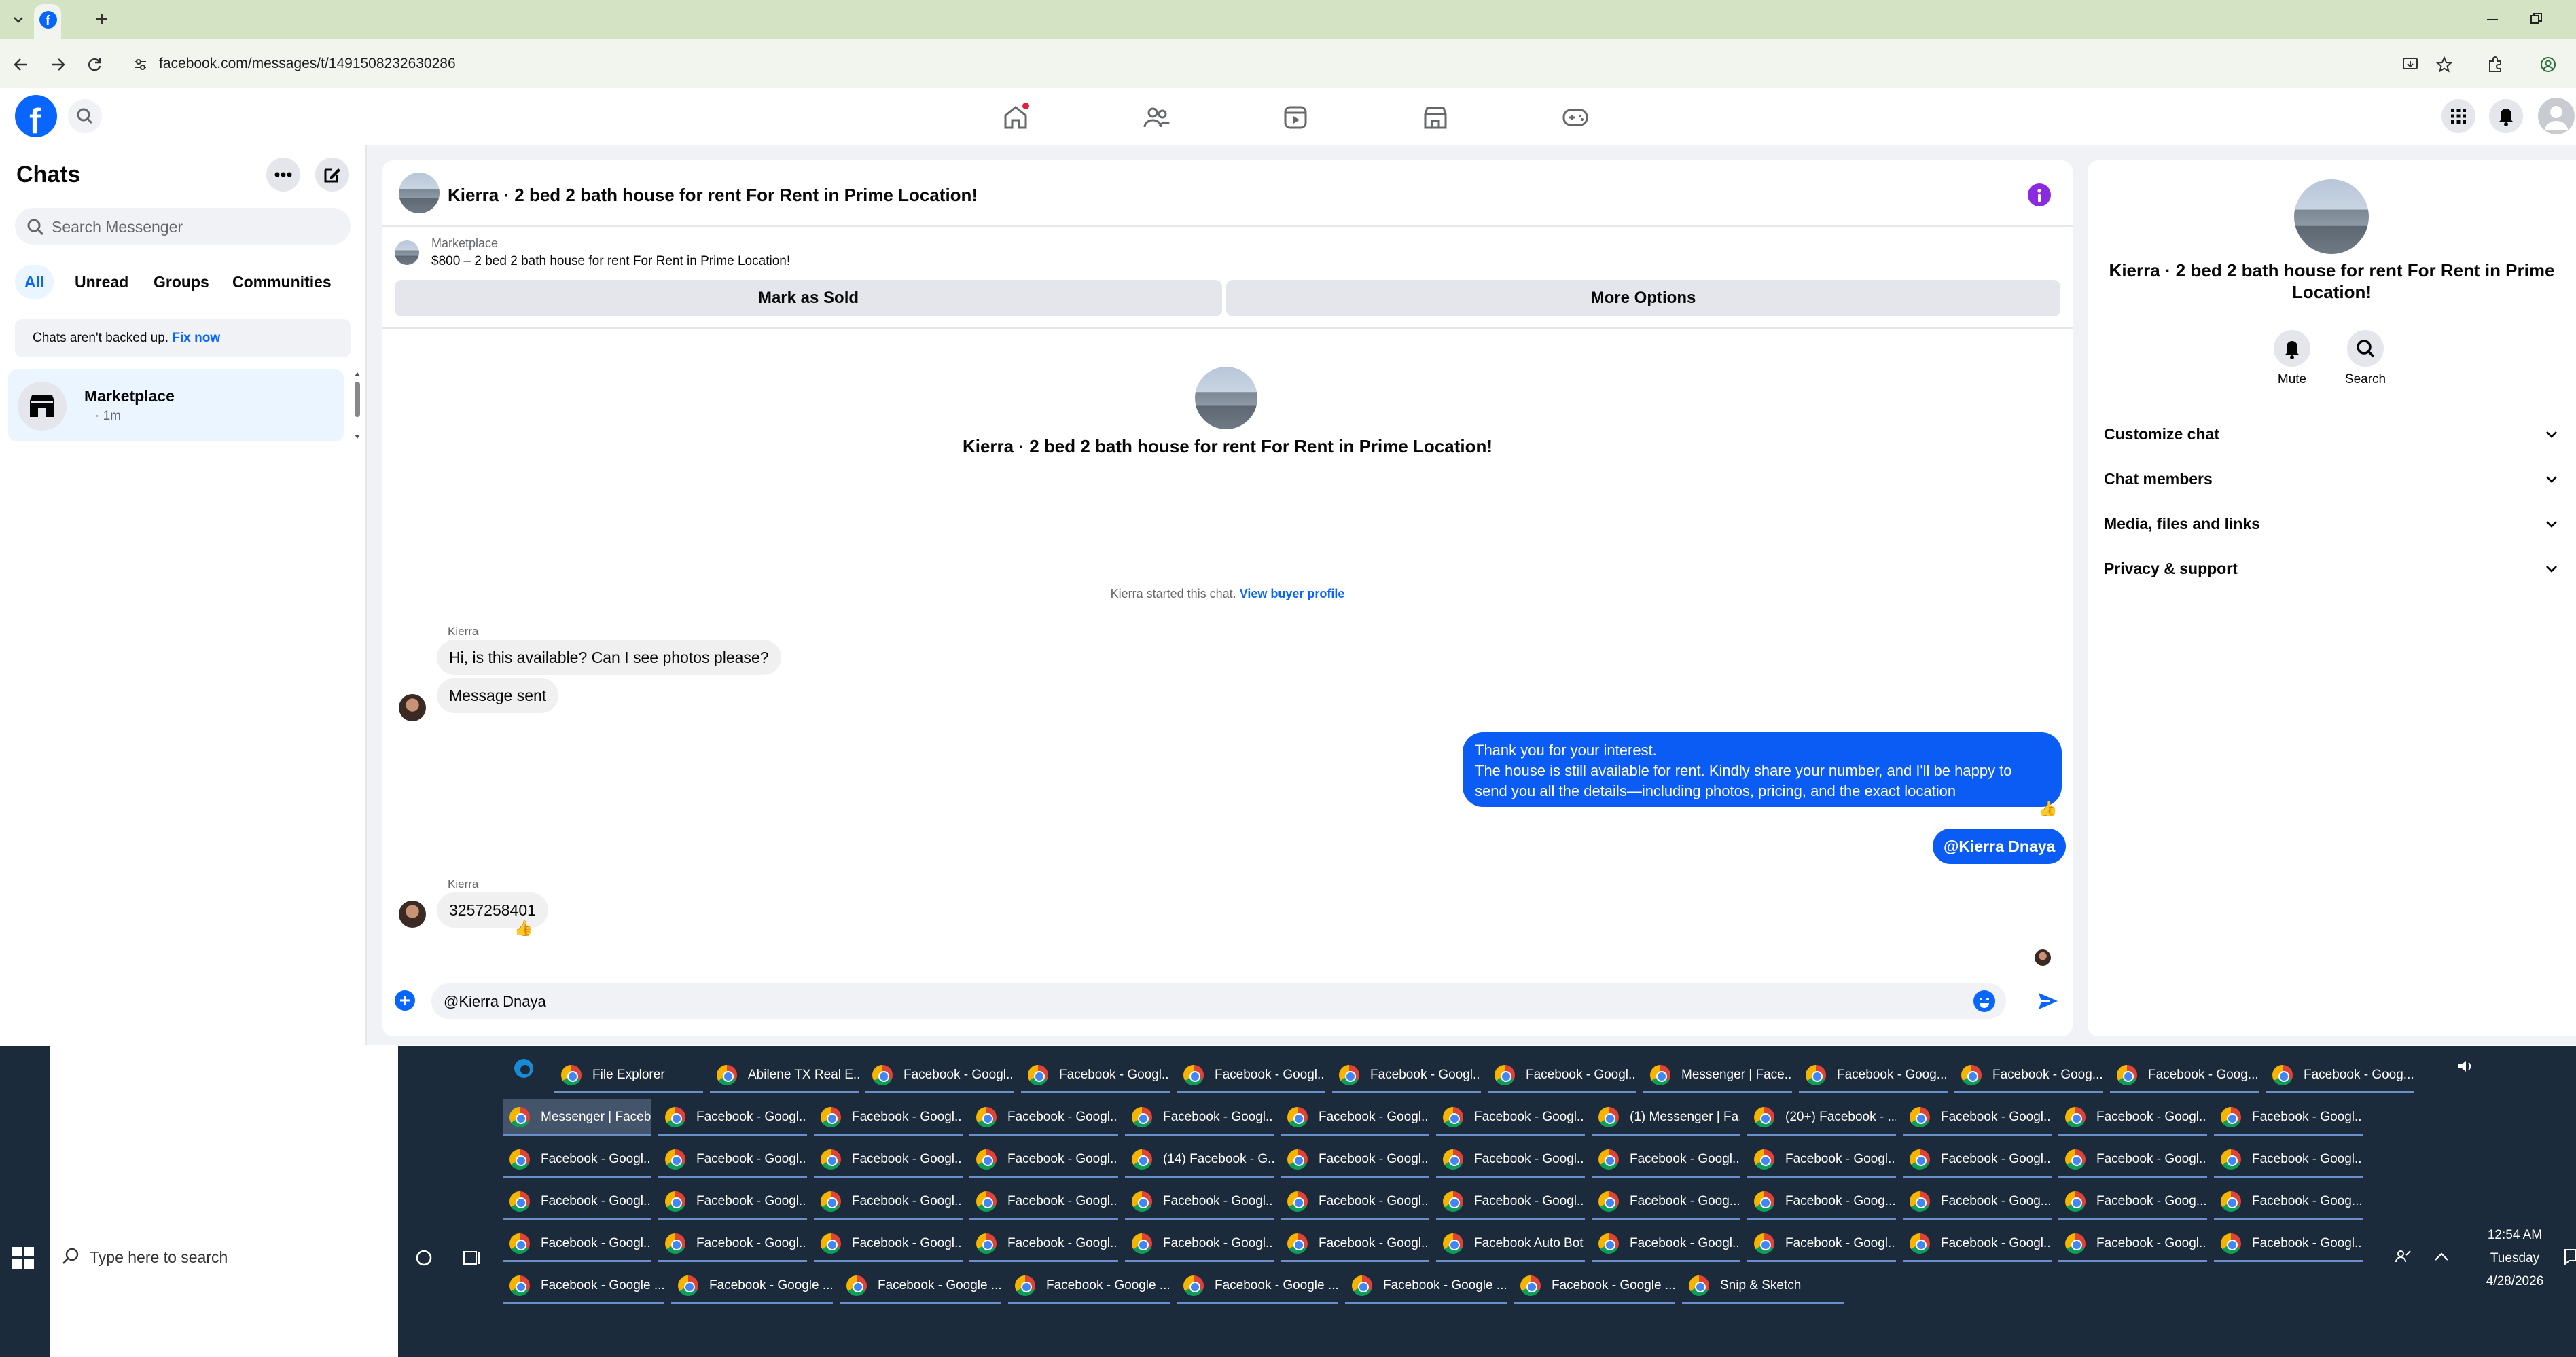 This screenshot has width=2576, height=1357. What do you see at coordinates (2444, 64) in the screenshot?
I see `bookmark-star-icon` at bounding box center [2444, 64].